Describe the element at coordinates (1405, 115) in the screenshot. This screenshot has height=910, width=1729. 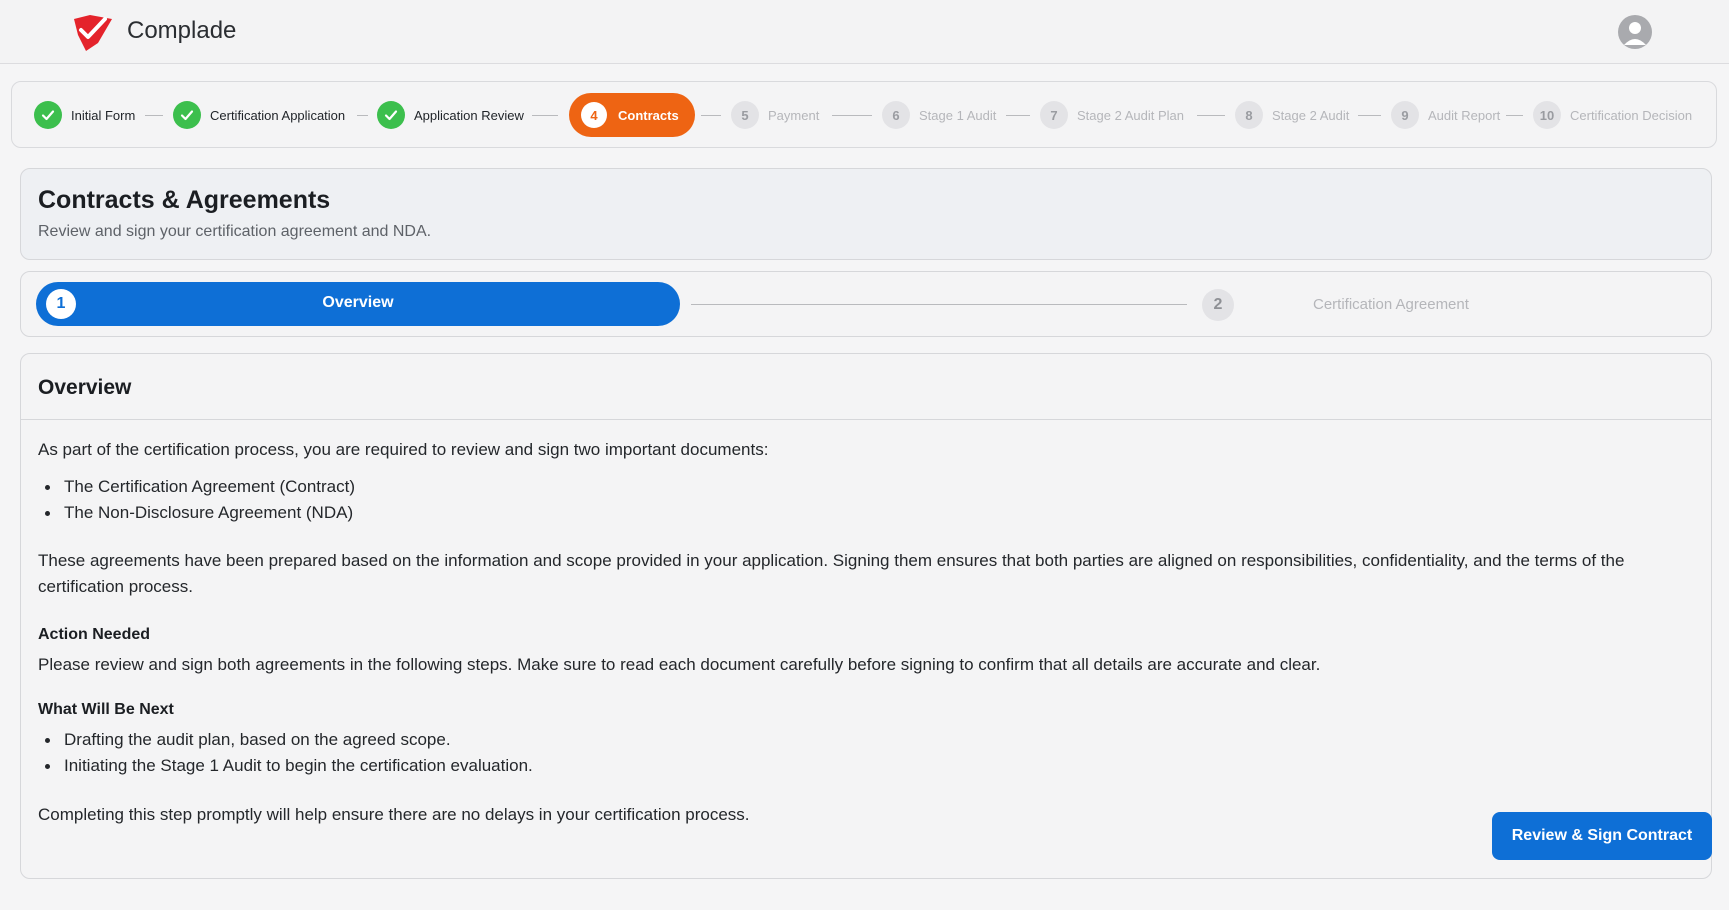
I see `step-number: 9` at that location.